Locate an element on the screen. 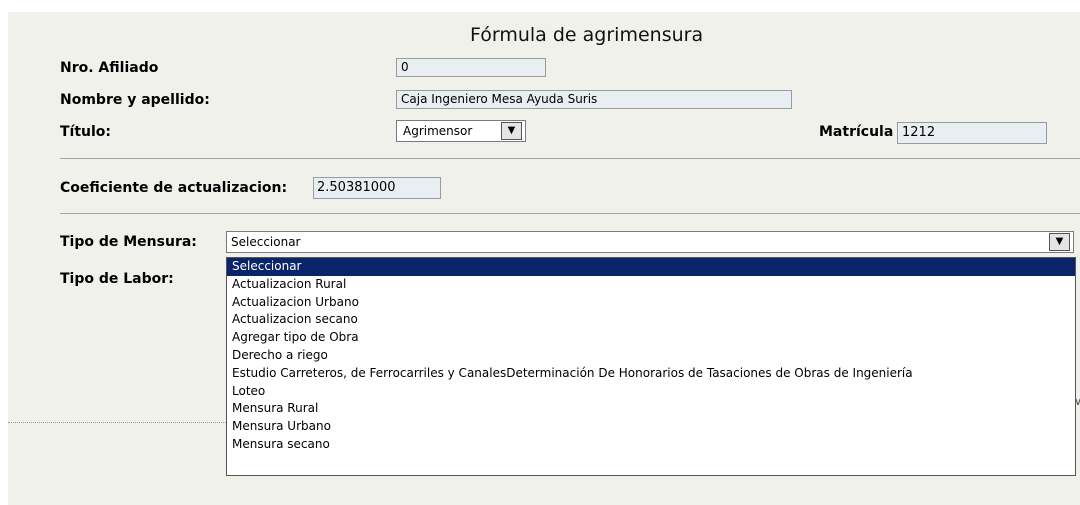  afiliado-label: Nro. Afiliado is located at coordinates (109, 68).